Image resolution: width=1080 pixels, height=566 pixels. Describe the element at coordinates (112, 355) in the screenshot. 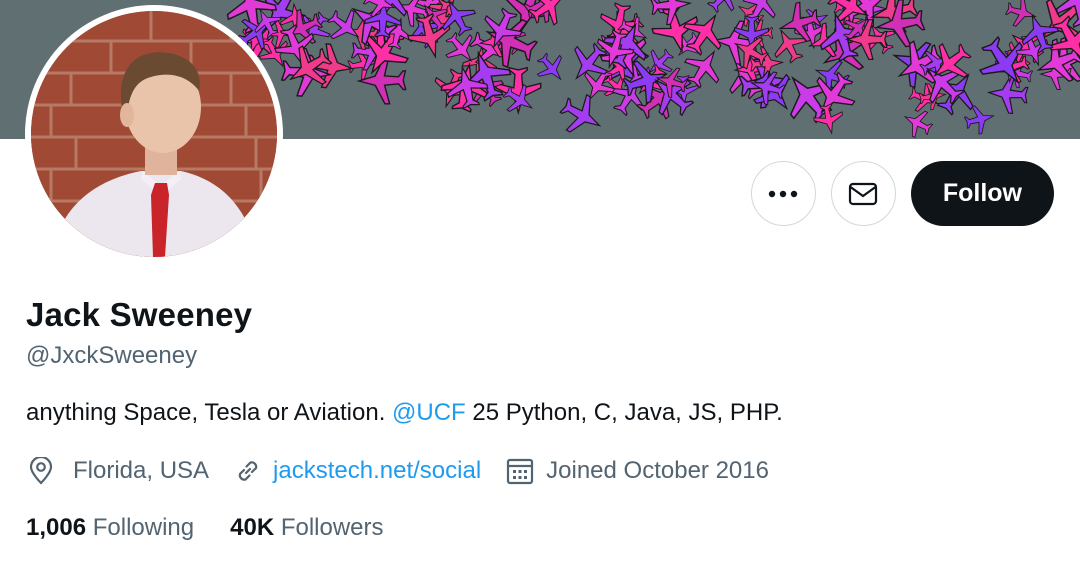

I see `user-handle: @JxckSweeney` at that location.